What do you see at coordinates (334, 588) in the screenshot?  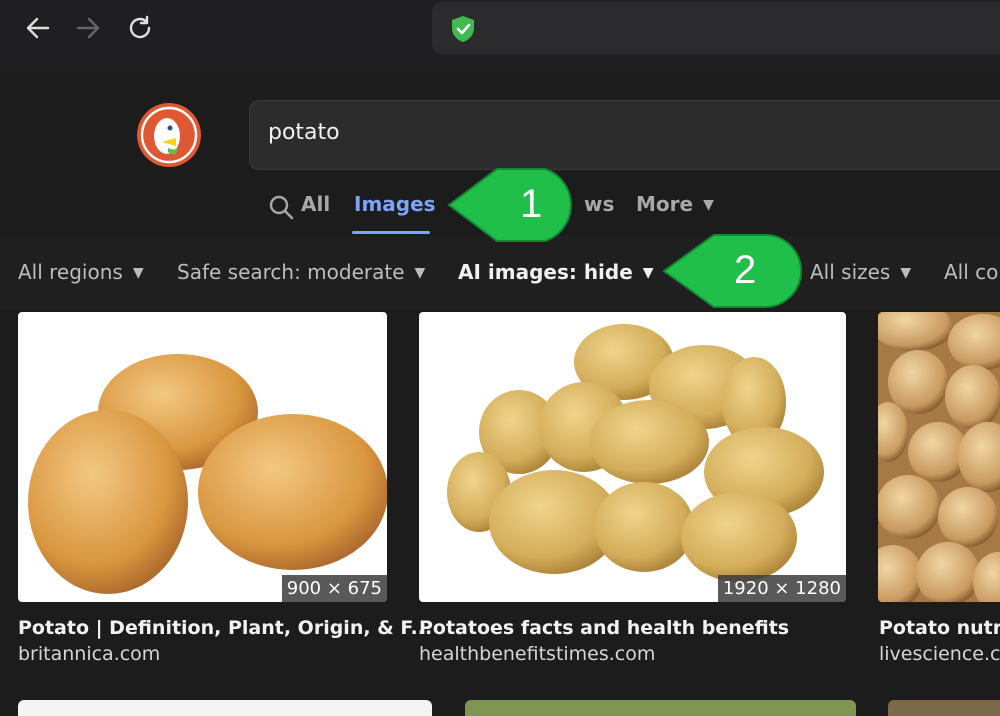 I see `image-dimensions: 900 × 675` at bounding box center [334, 588].